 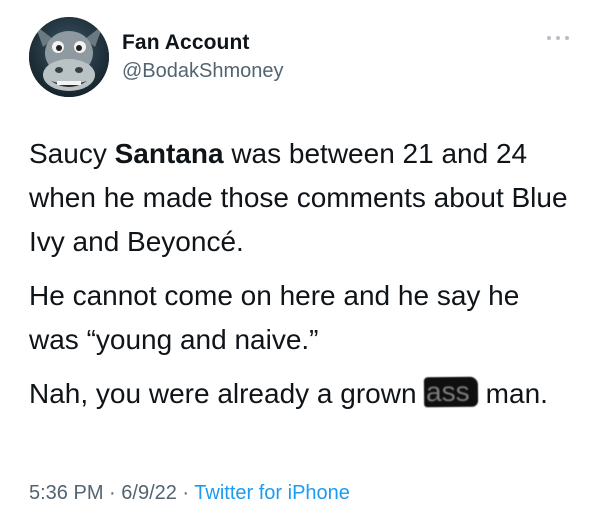 I want to click on paragraph-3-text-end: man., so click(x=512, y=393).